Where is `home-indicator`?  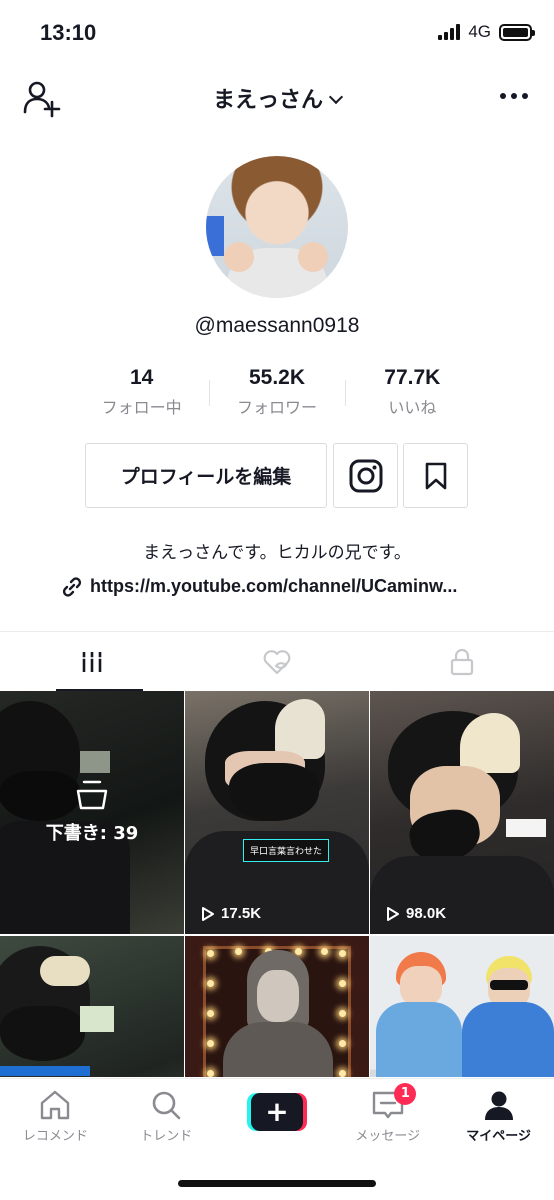 home-indicator is located at coordinates (277, 1183).